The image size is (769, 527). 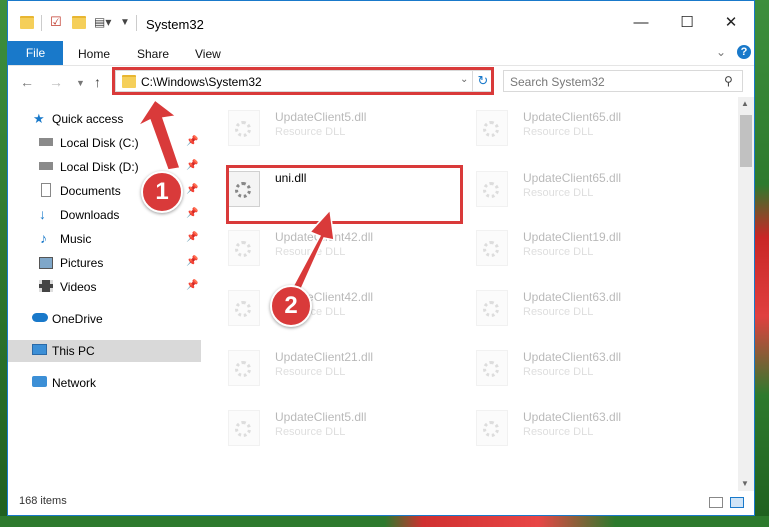 I want to click on step-1-badge: 1, so click(x=162, y=192).